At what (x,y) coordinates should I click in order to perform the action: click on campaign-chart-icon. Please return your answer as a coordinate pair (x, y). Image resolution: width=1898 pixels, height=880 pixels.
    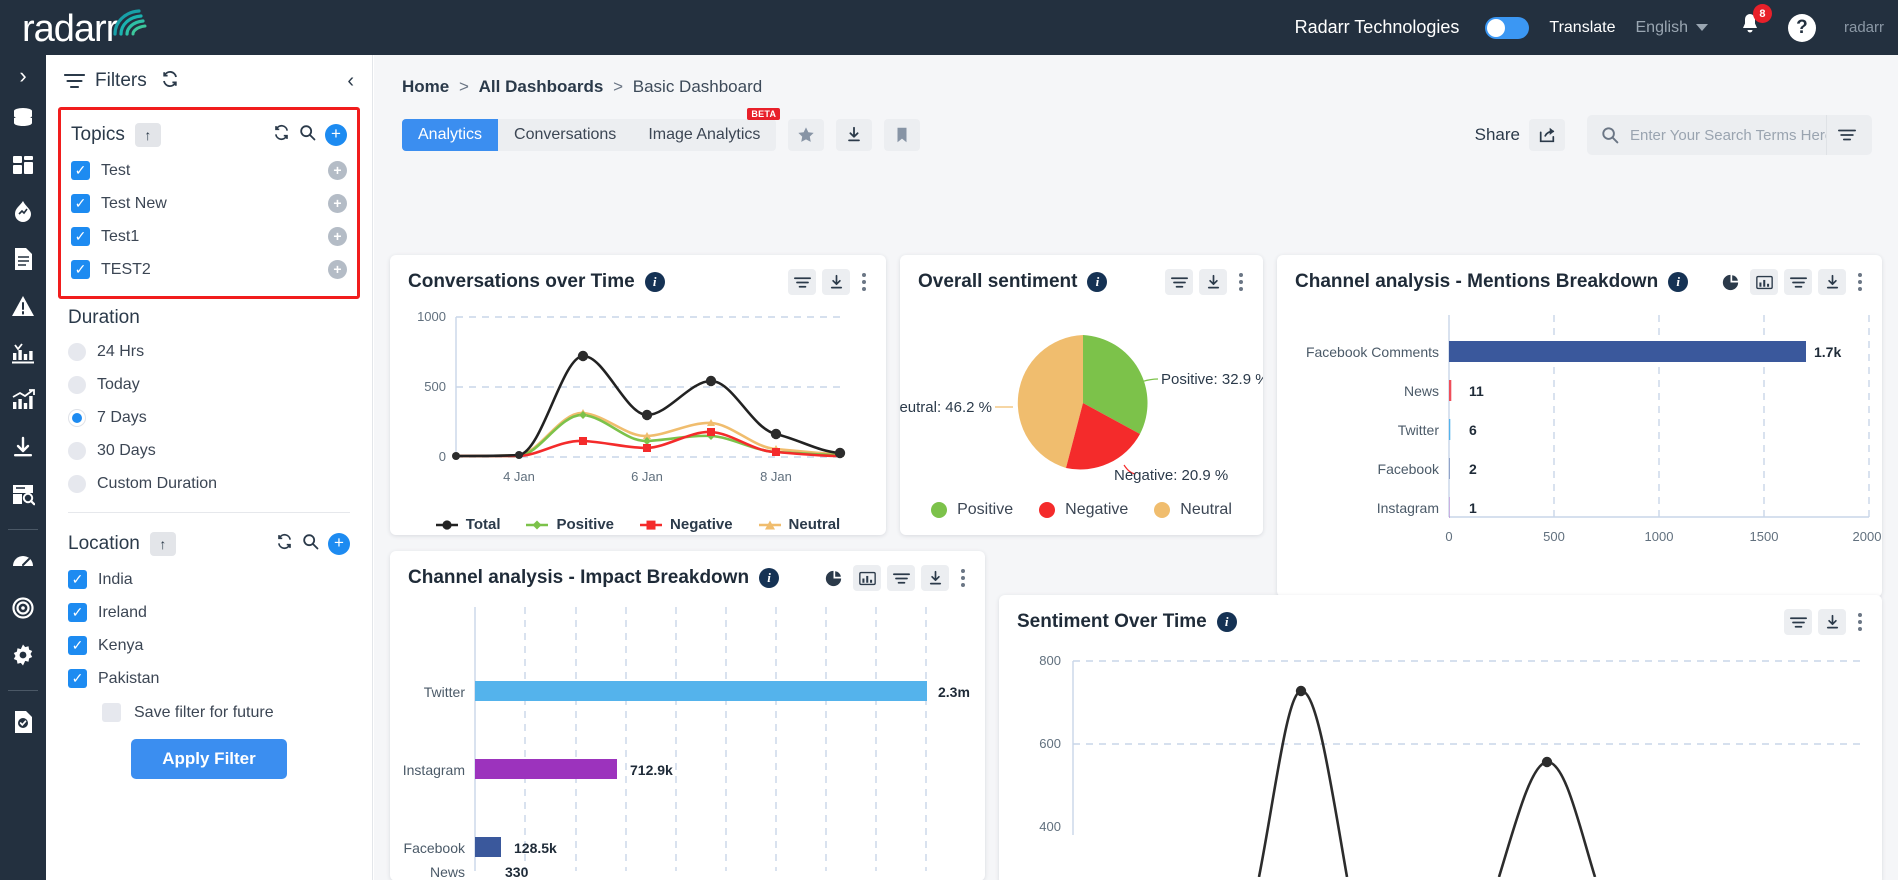
    Looking at the image, I should click on (23, 353).